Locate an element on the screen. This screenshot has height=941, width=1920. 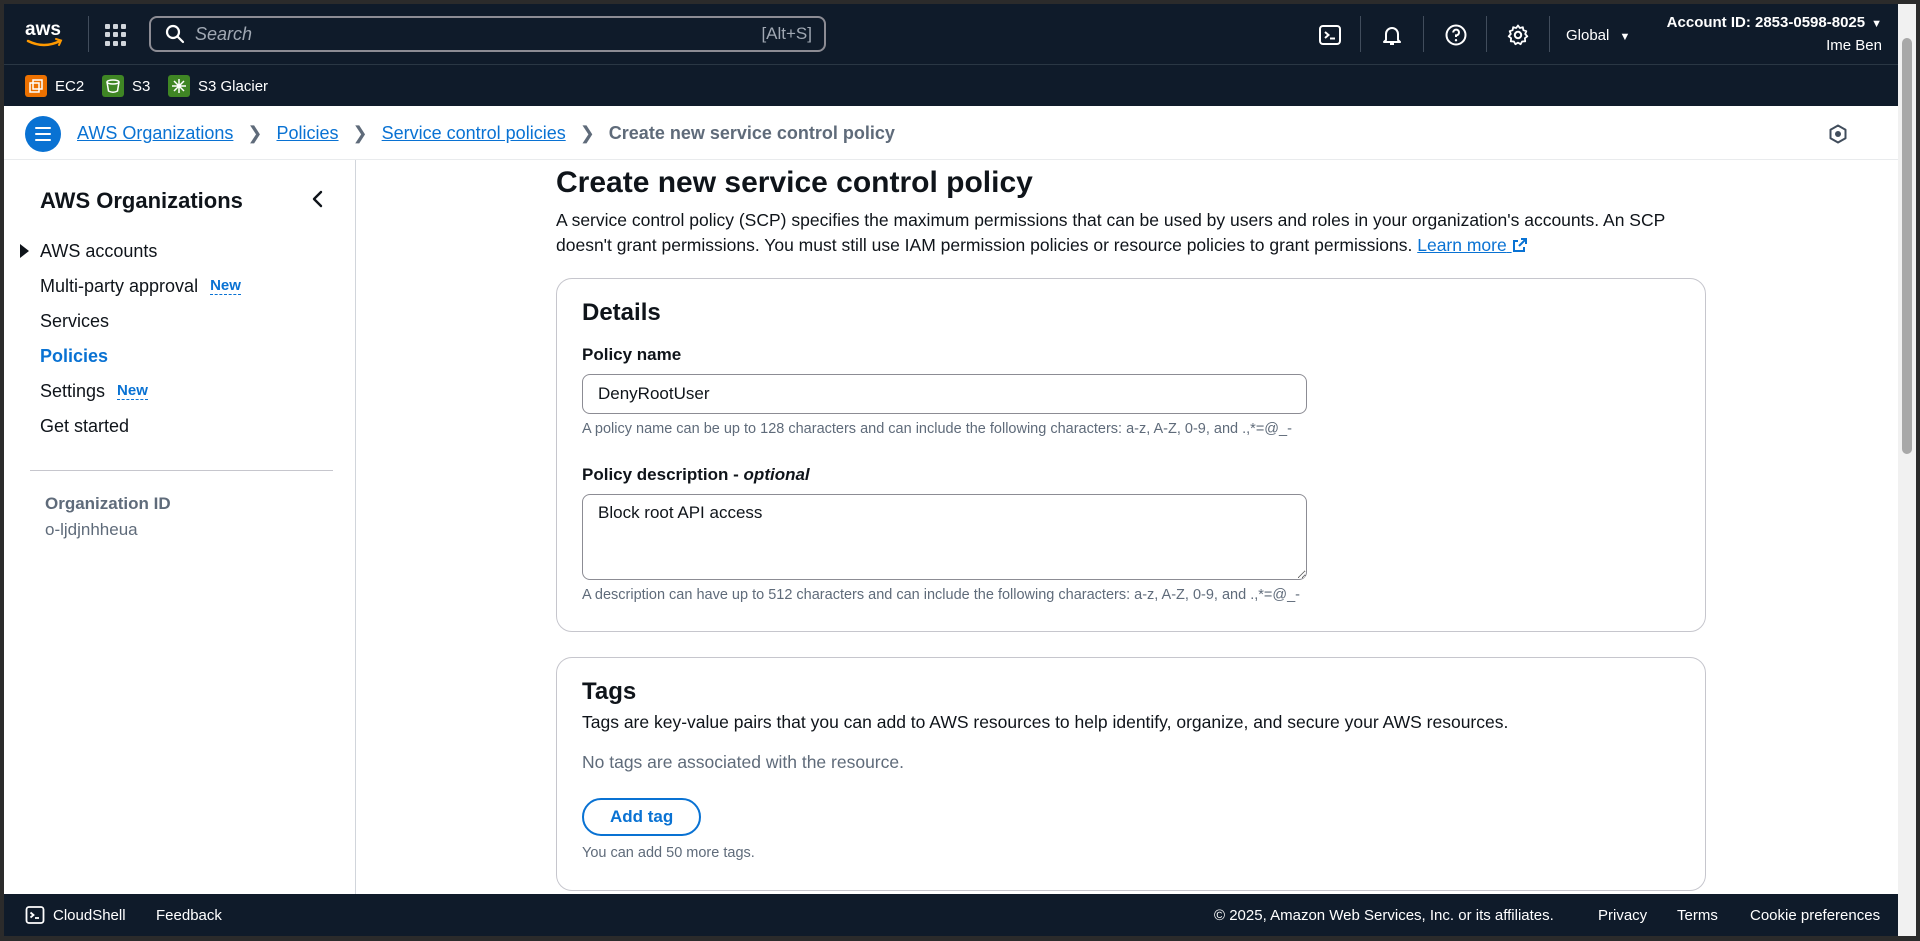
tags-heading: Tags is located at coordinates (609, 691).